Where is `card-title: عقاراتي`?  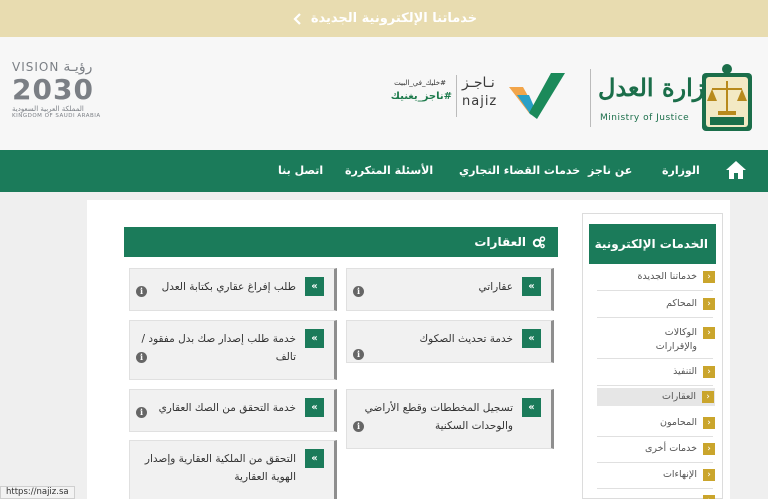
card-title: عقاراتي is located at coordinates (495, 287).